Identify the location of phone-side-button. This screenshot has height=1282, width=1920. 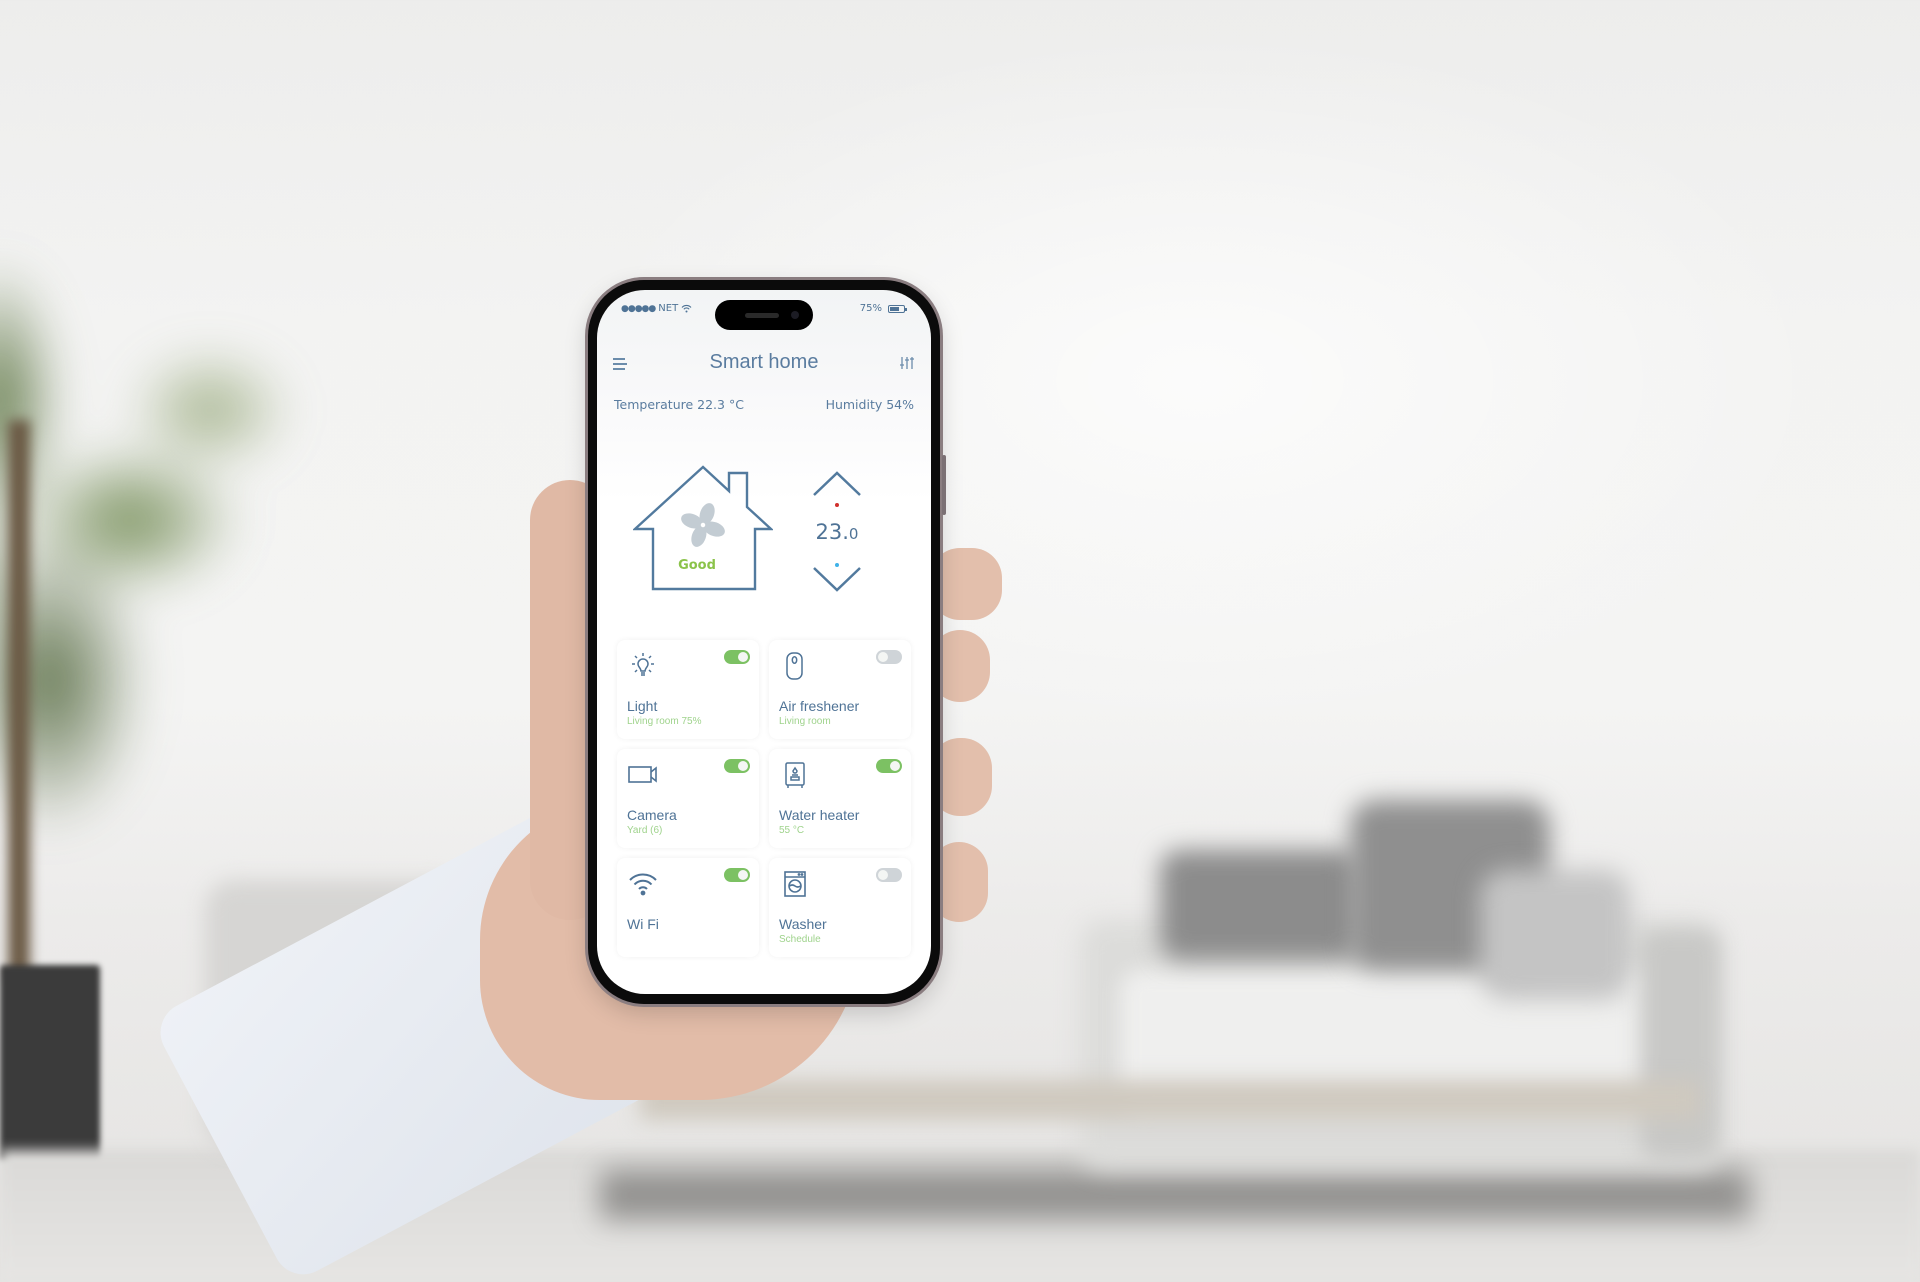
(944, 485).